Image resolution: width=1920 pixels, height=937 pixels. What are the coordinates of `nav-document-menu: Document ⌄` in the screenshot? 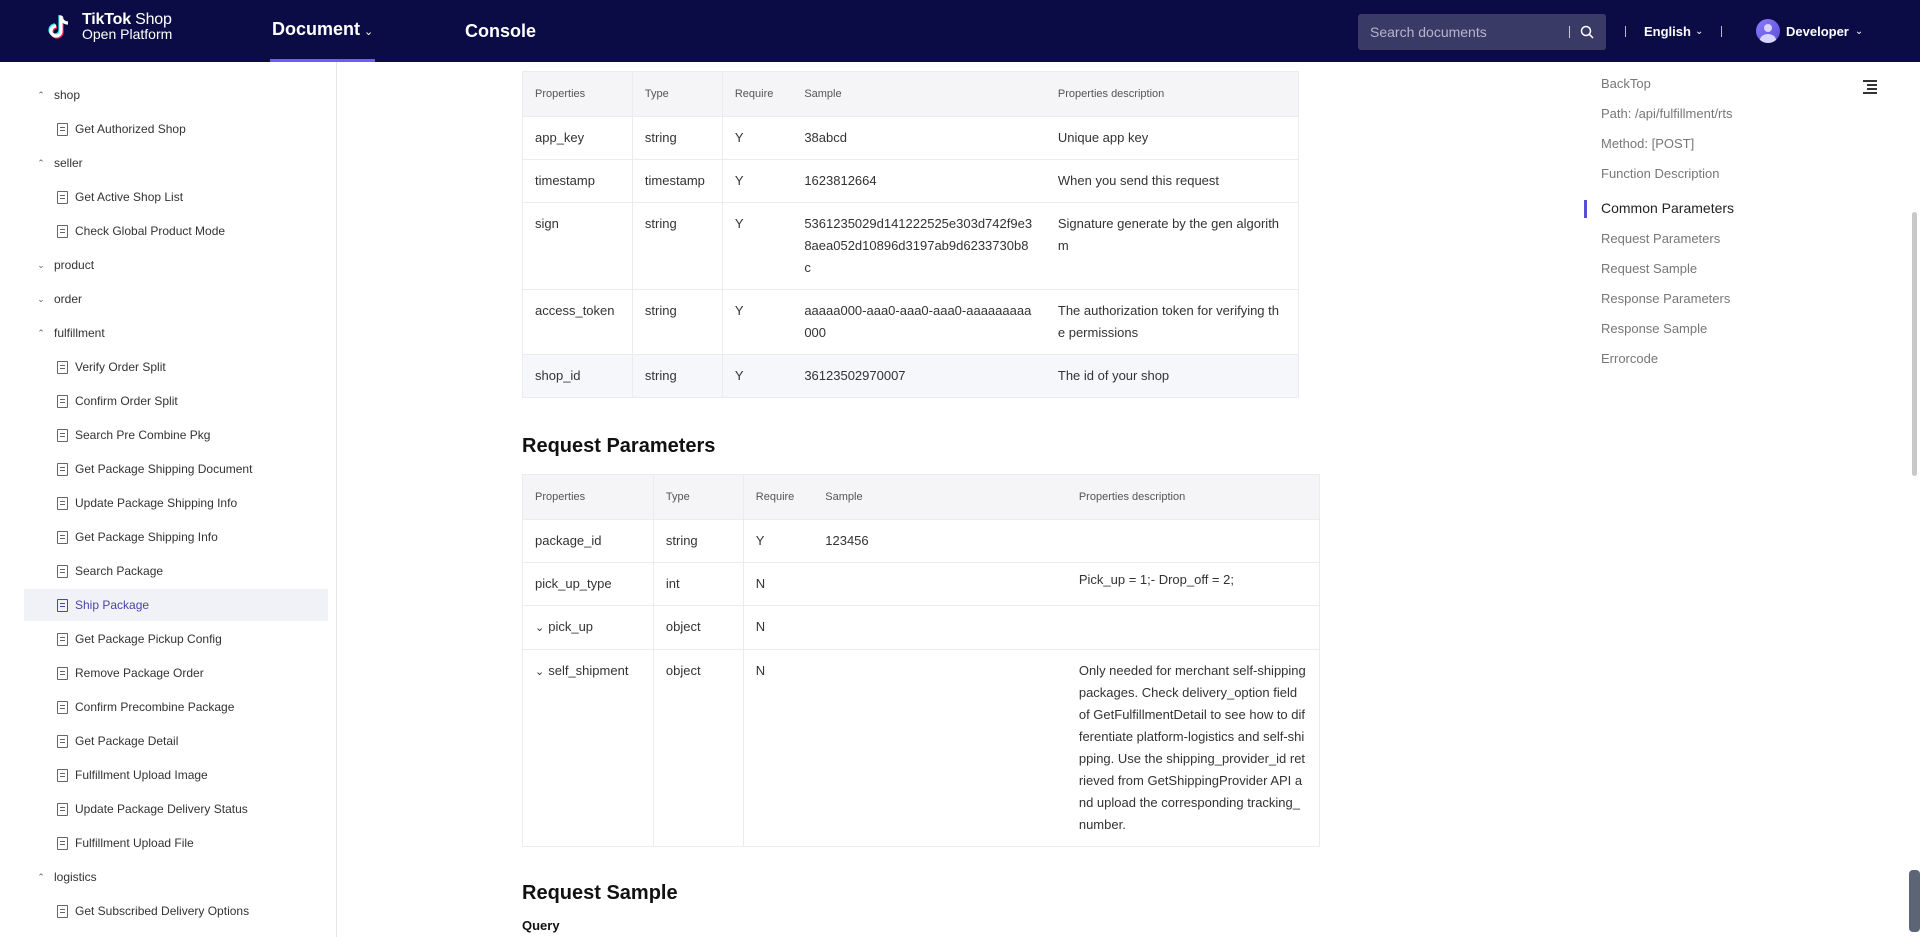 It's located at (323, 31).